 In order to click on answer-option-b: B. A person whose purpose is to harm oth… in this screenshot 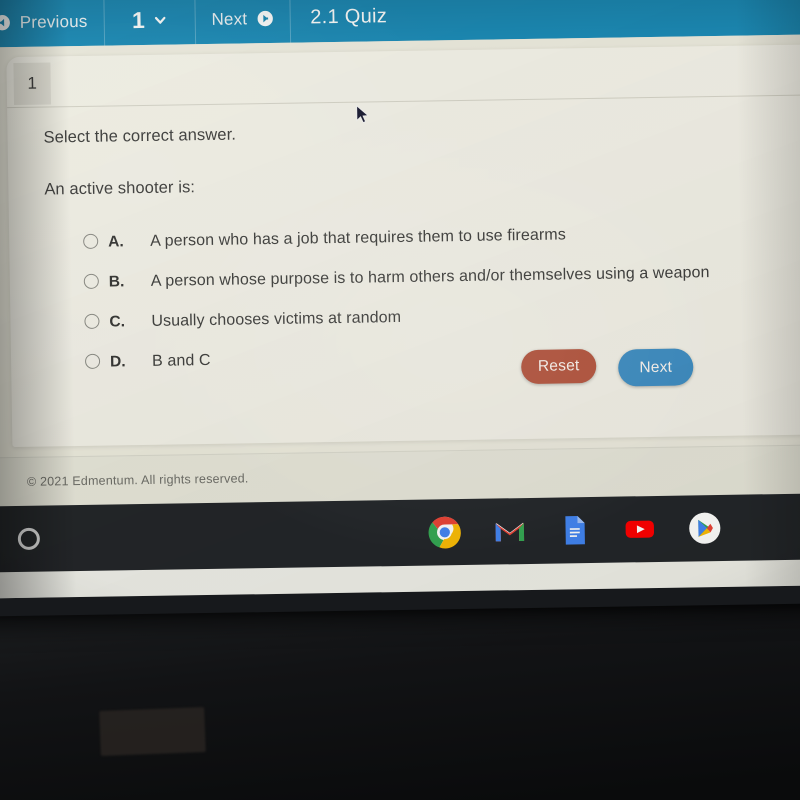, I will do `click(439, 276)`.